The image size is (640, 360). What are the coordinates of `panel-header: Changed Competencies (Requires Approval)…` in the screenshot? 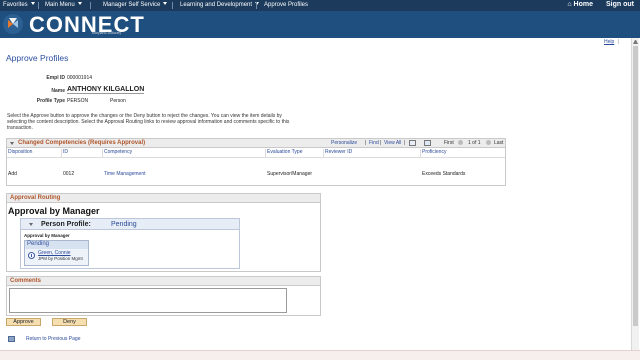 It's located at (256, 143).